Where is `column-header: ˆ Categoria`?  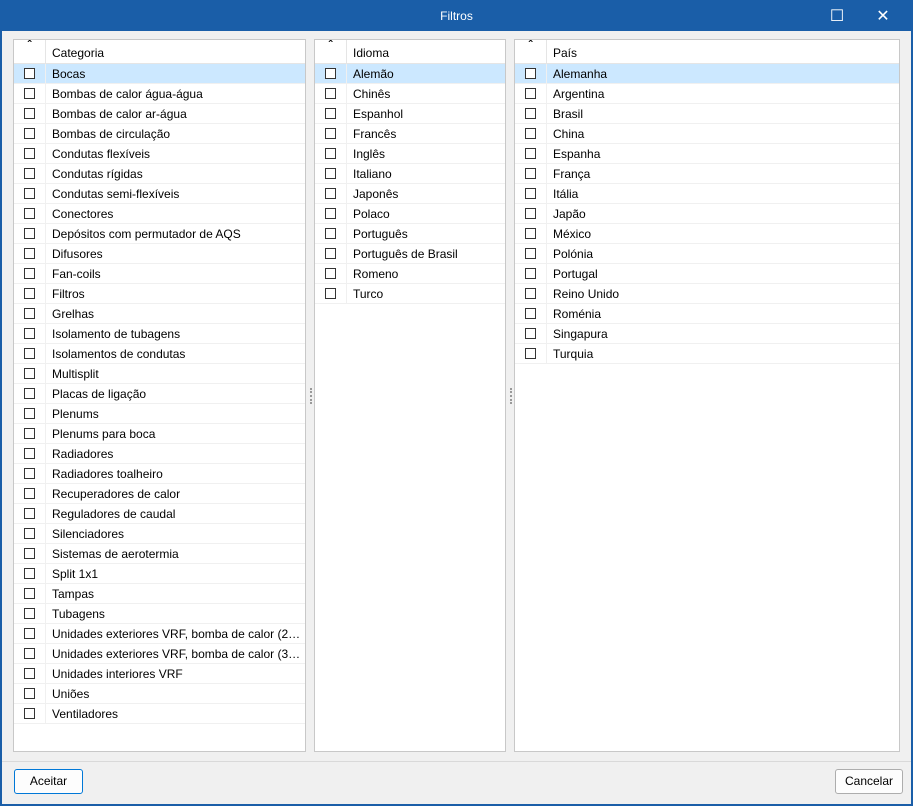 column-header: ˆ Categoria is located at coordinates (159, 51).